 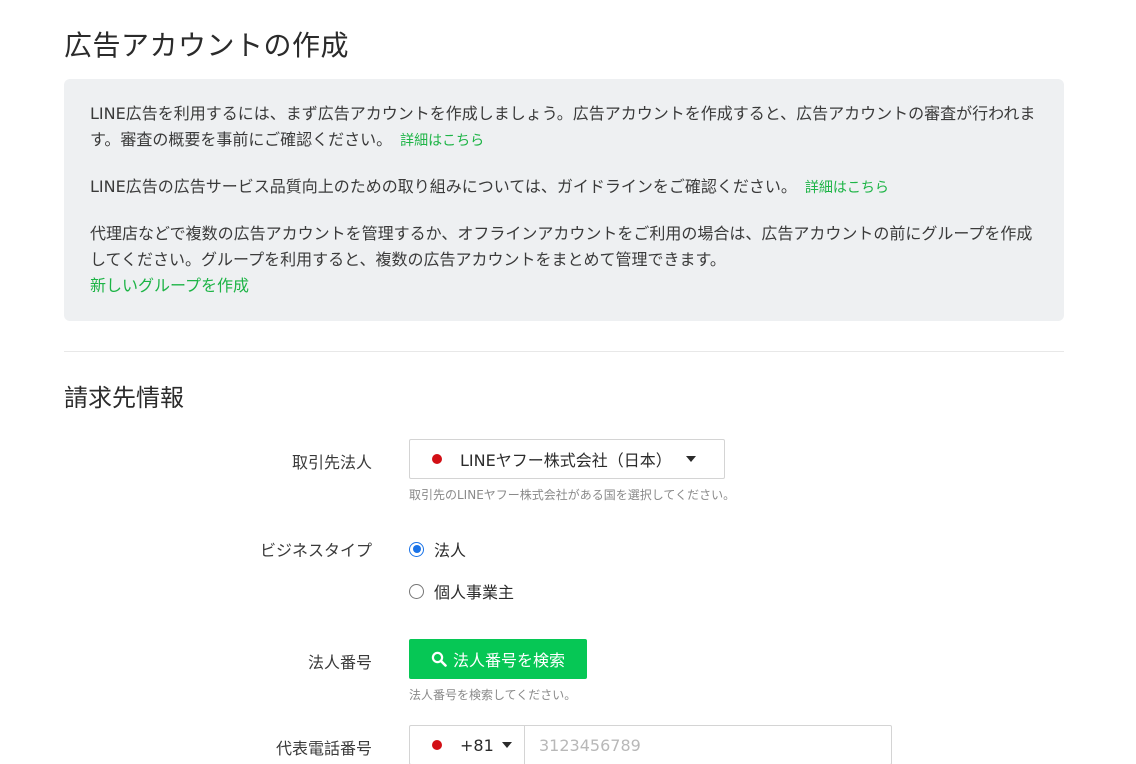 I want to click on phone-field-group: +81, so click(x=650, y=744).